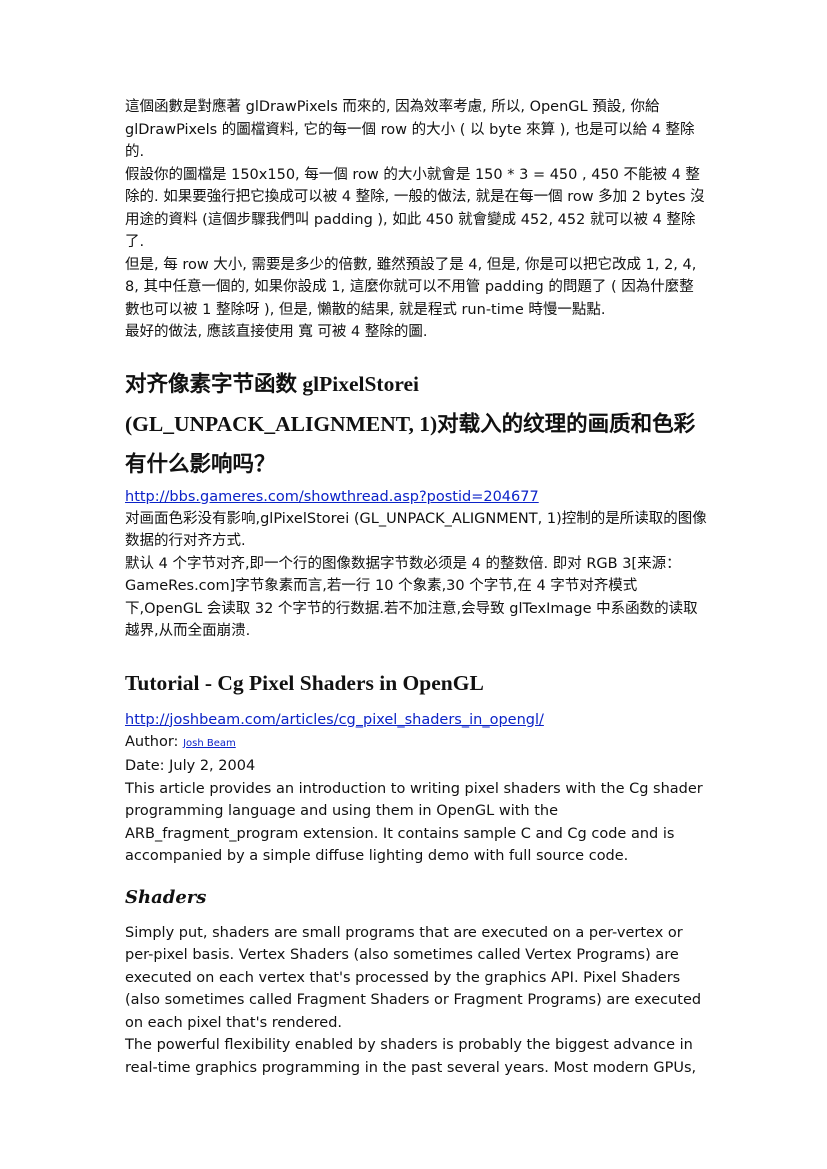 The width and height of the screenshot is (827, 1169). I want to click on section-heading-cg-tutorial: Tutorial - Cg Pixel Shaders in OpenGL, so click(304, 682).